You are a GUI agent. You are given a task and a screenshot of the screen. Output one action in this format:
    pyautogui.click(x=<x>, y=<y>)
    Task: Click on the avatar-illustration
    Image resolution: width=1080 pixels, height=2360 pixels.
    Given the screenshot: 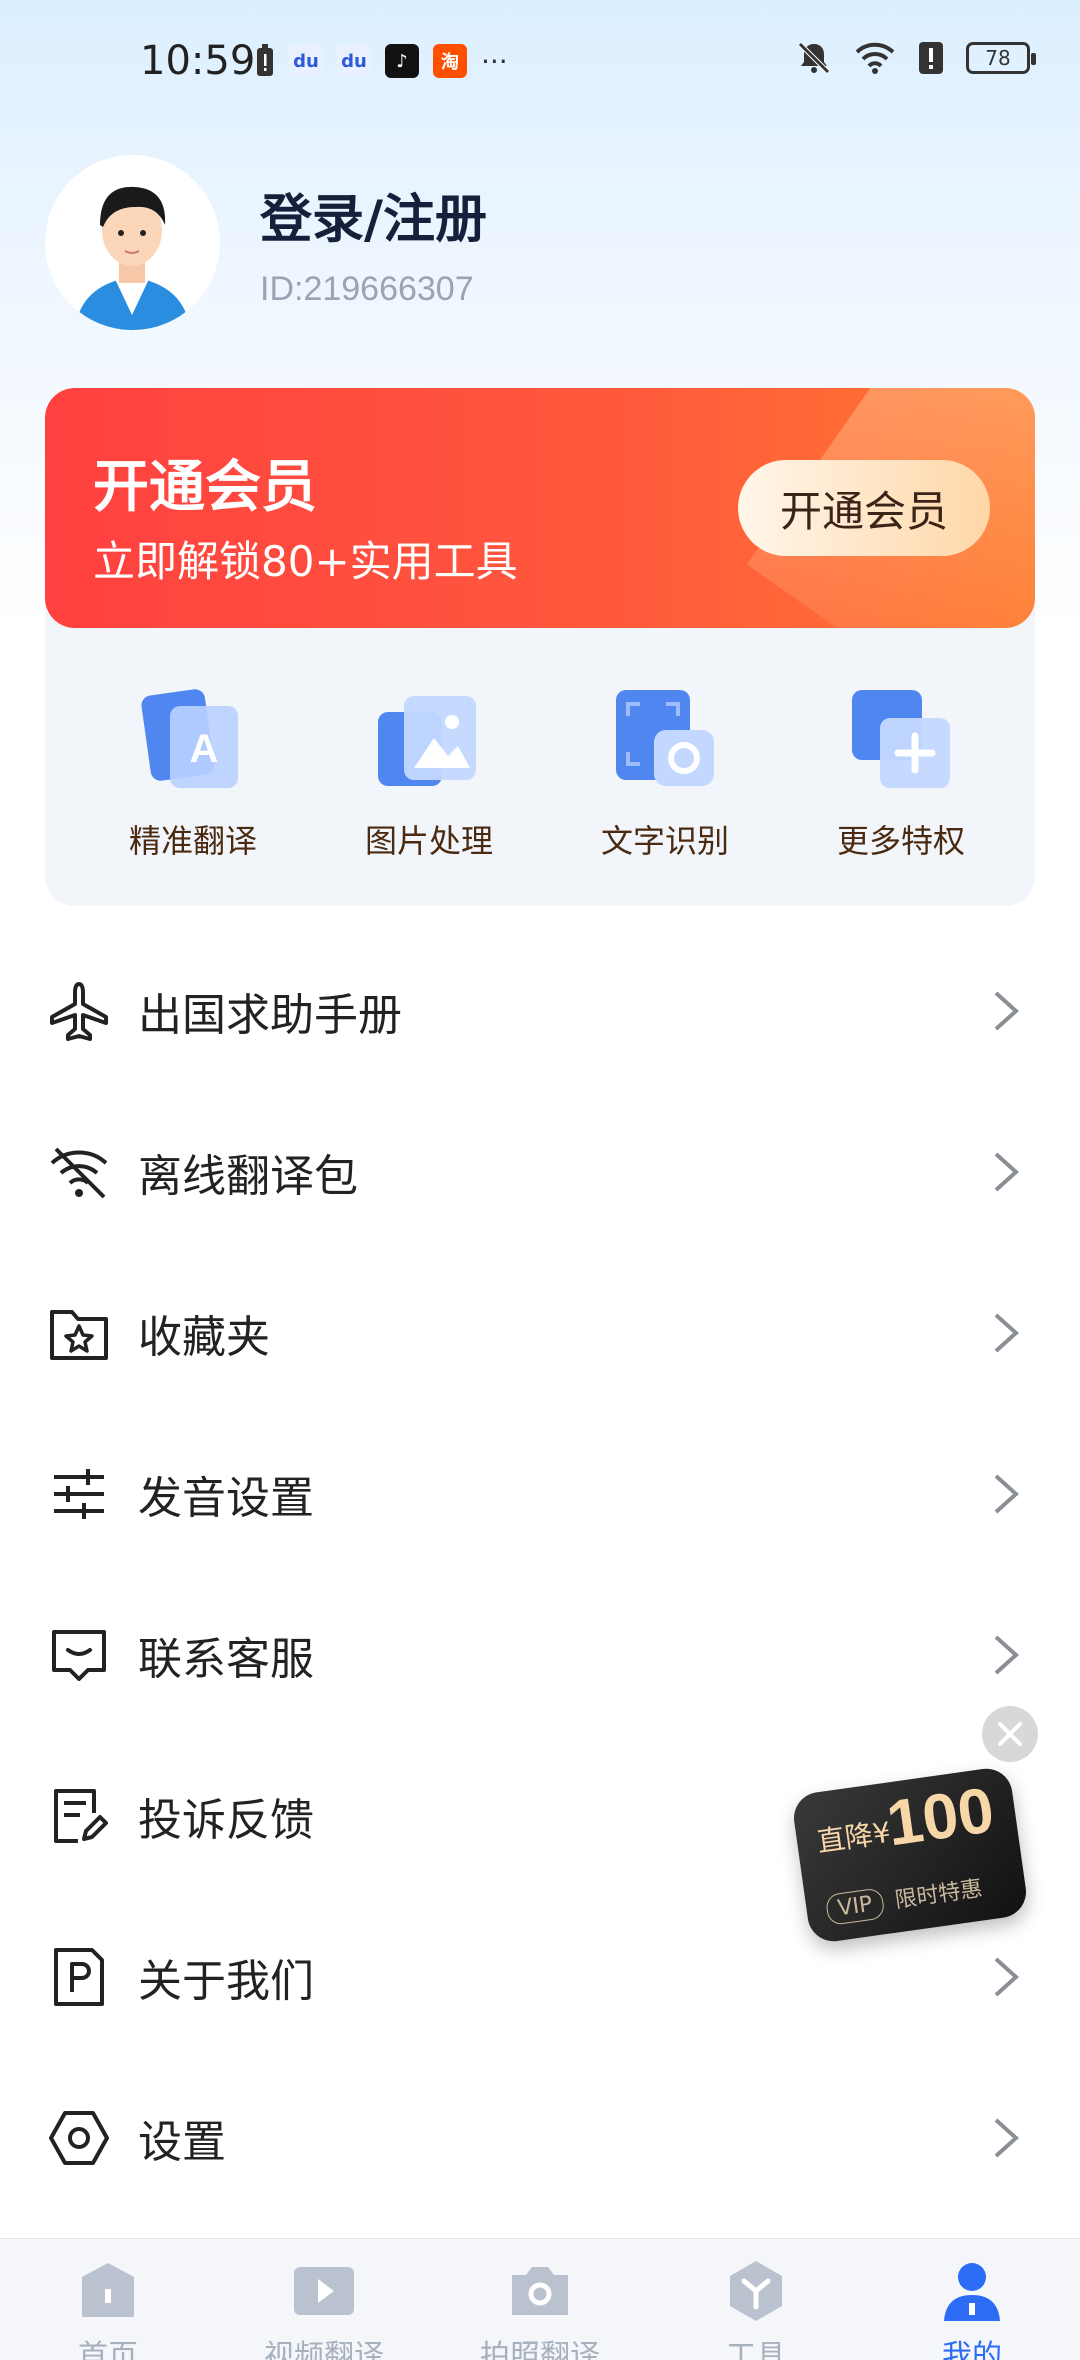 What is the action you would take?
    pyautogui.click(x=132, y=242)
    